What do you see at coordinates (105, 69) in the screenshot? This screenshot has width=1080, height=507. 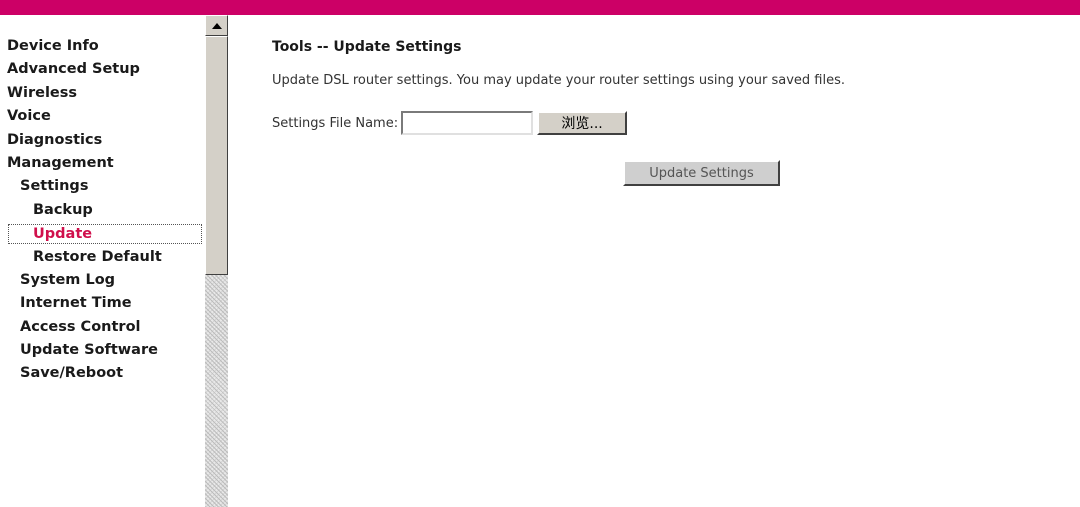 I see `sidebar-item-advanced-setup: Advanced Setup` at bounding box center [105, 69].